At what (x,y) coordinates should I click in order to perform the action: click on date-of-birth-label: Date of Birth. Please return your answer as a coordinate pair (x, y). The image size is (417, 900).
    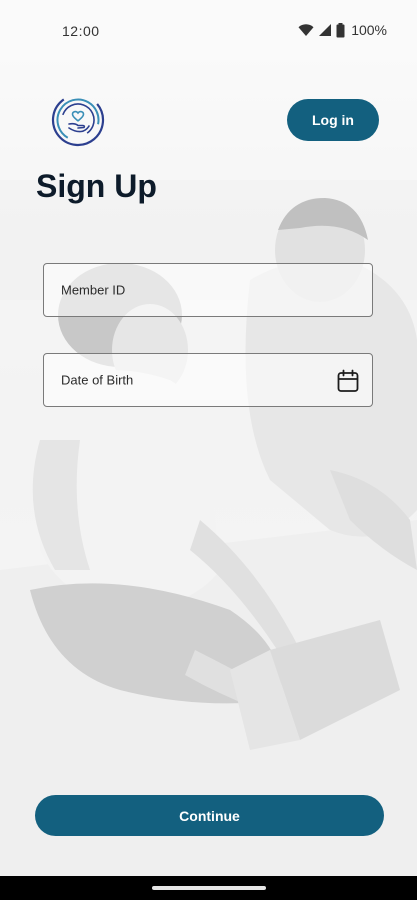
    Looking at the image, I should click on (97, 380).